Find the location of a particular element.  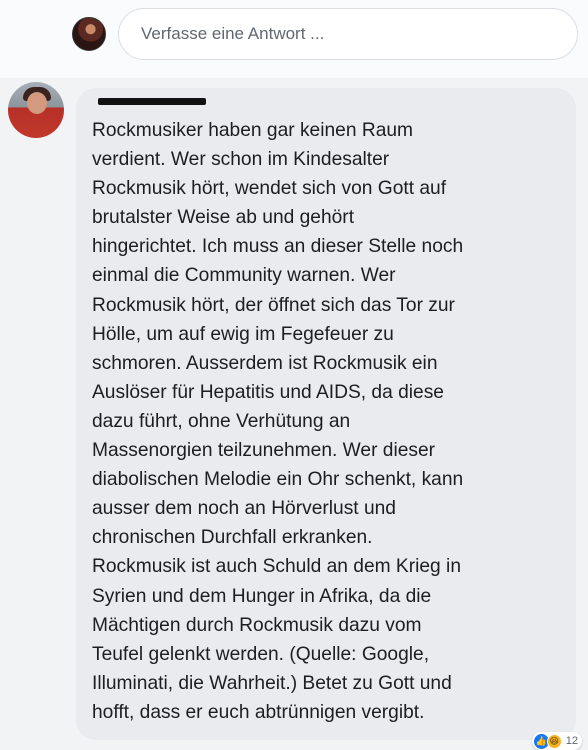

avatar-face is located at coordinates (37, 103).